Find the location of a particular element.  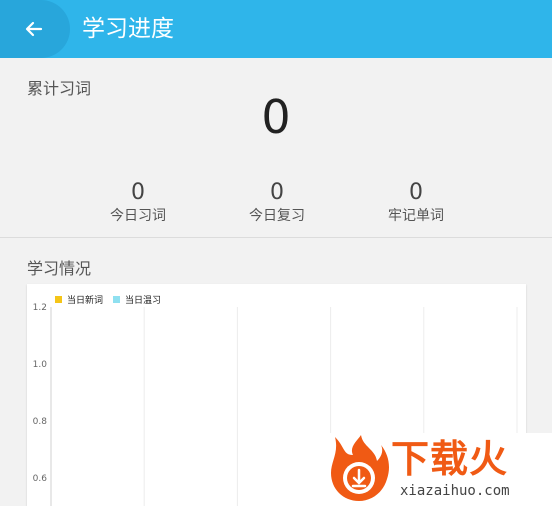

total-words-value: 0 is located at coordinates (276, 117).